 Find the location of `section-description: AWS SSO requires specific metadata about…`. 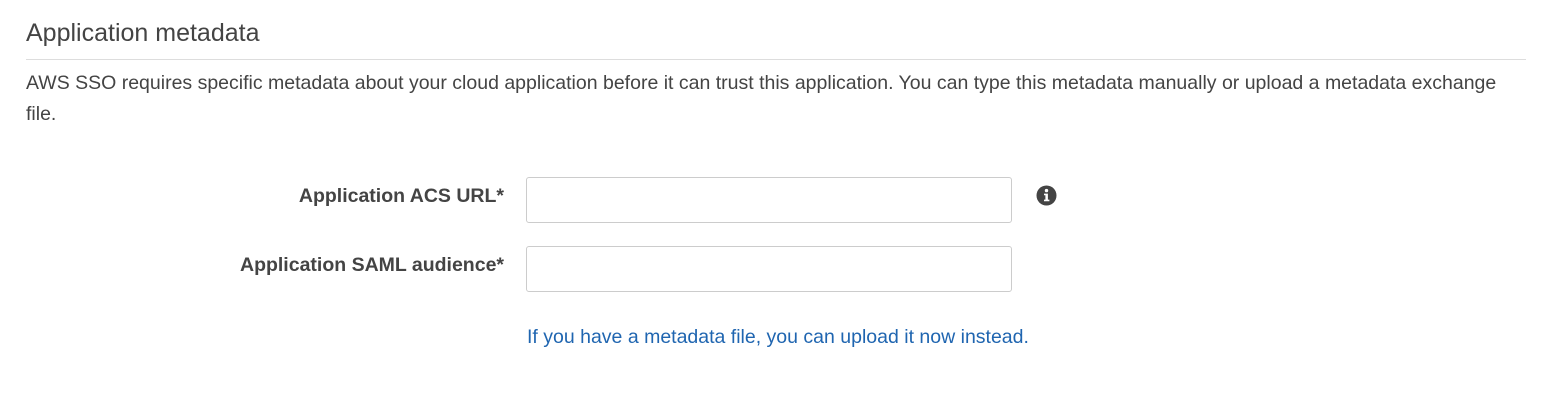

section-description: AWS SSO requires specific metadata about… is located at coordinates (761, 98).